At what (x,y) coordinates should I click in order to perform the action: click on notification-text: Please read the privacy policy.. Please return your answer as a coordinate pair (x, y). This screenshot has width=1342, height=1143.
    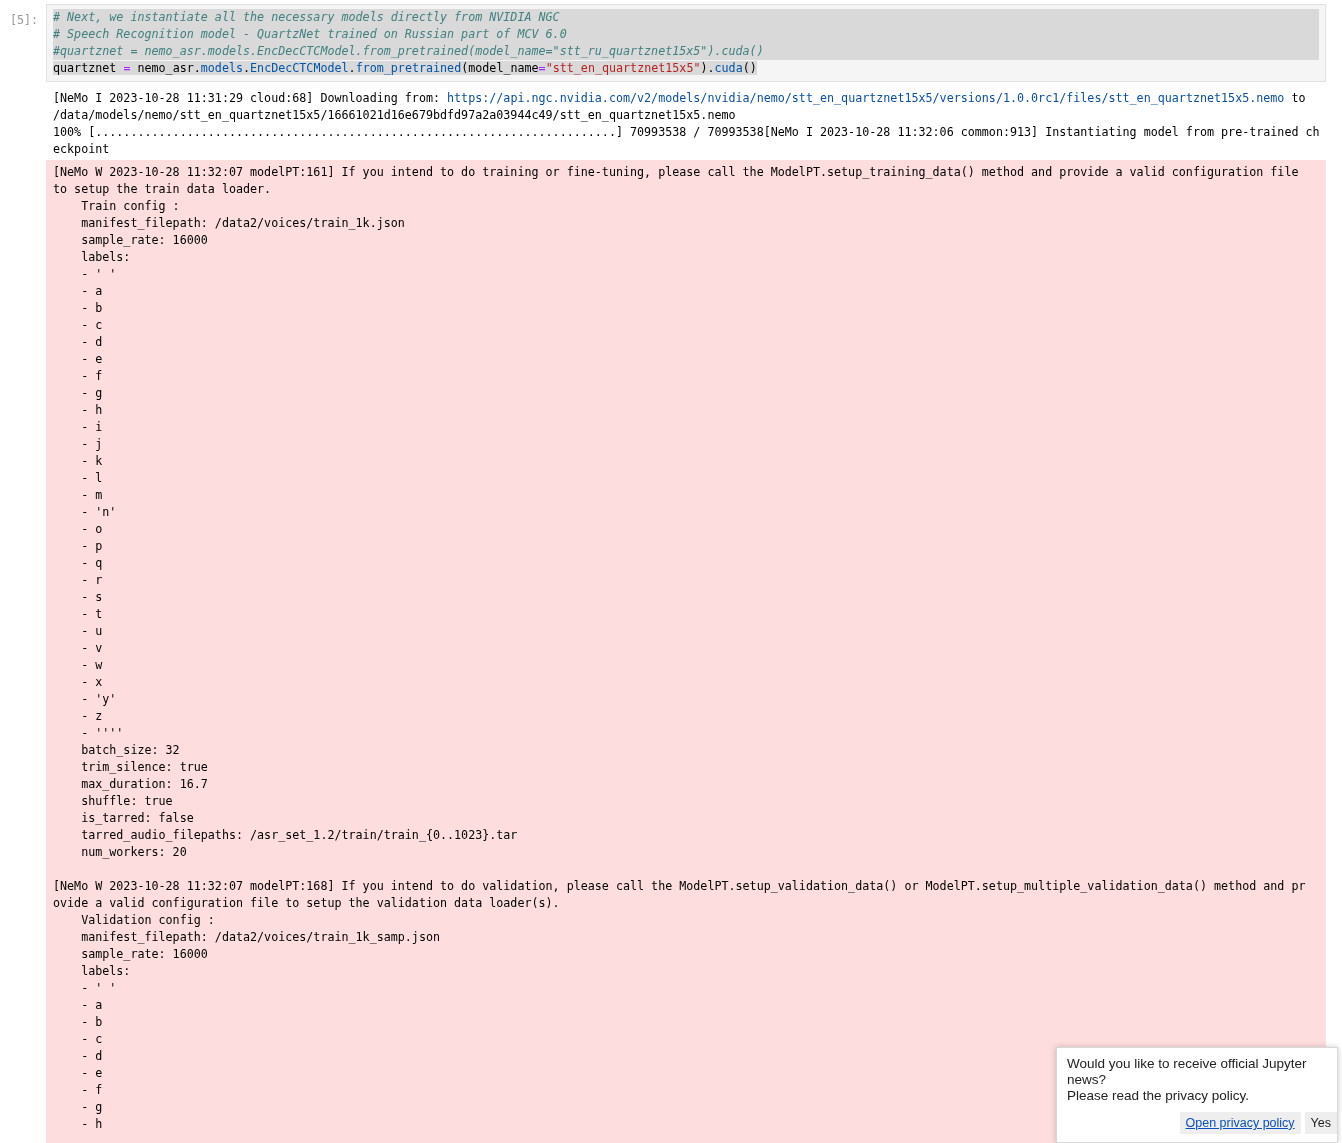
    Looking at the image, I should click on (1159, 1096).